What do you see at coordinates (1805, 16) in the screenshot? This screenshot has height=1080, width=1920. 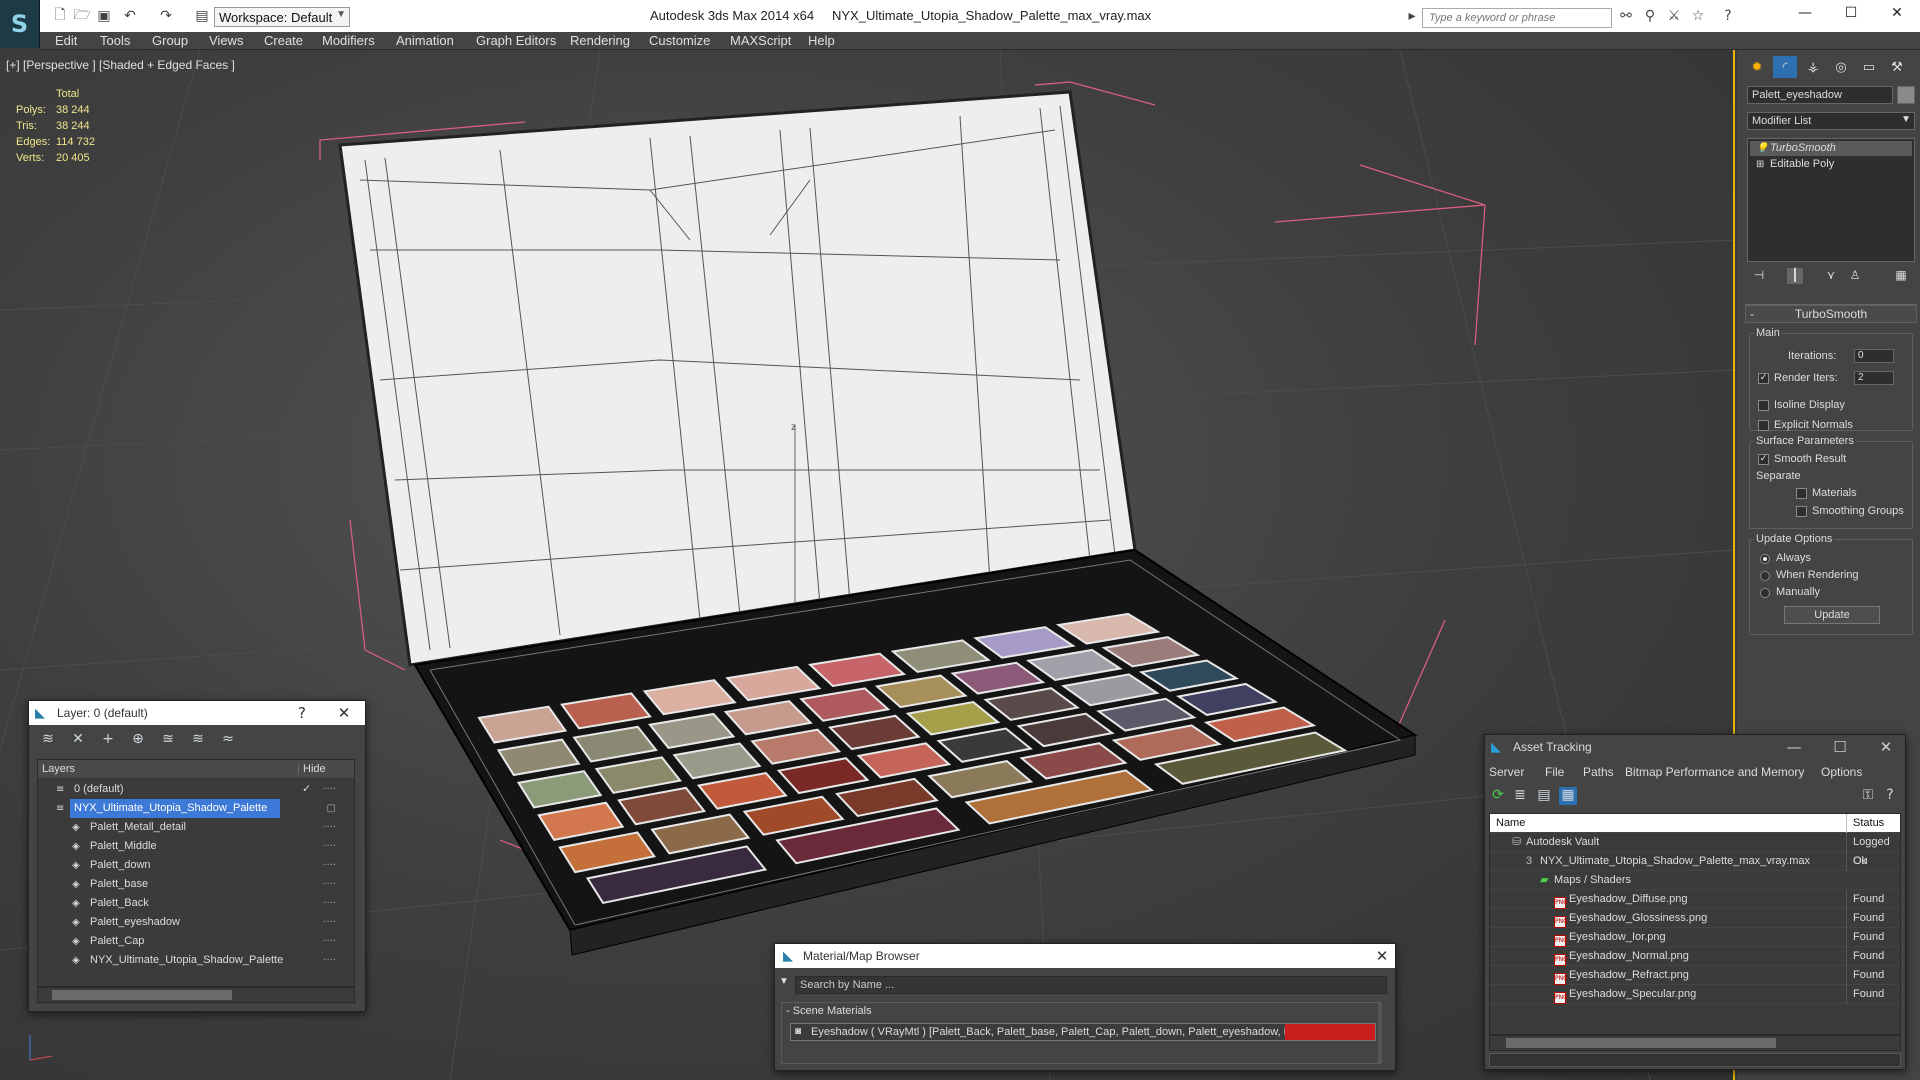 I see `minimize-window-button: —` at bounding box center [1805, 16].